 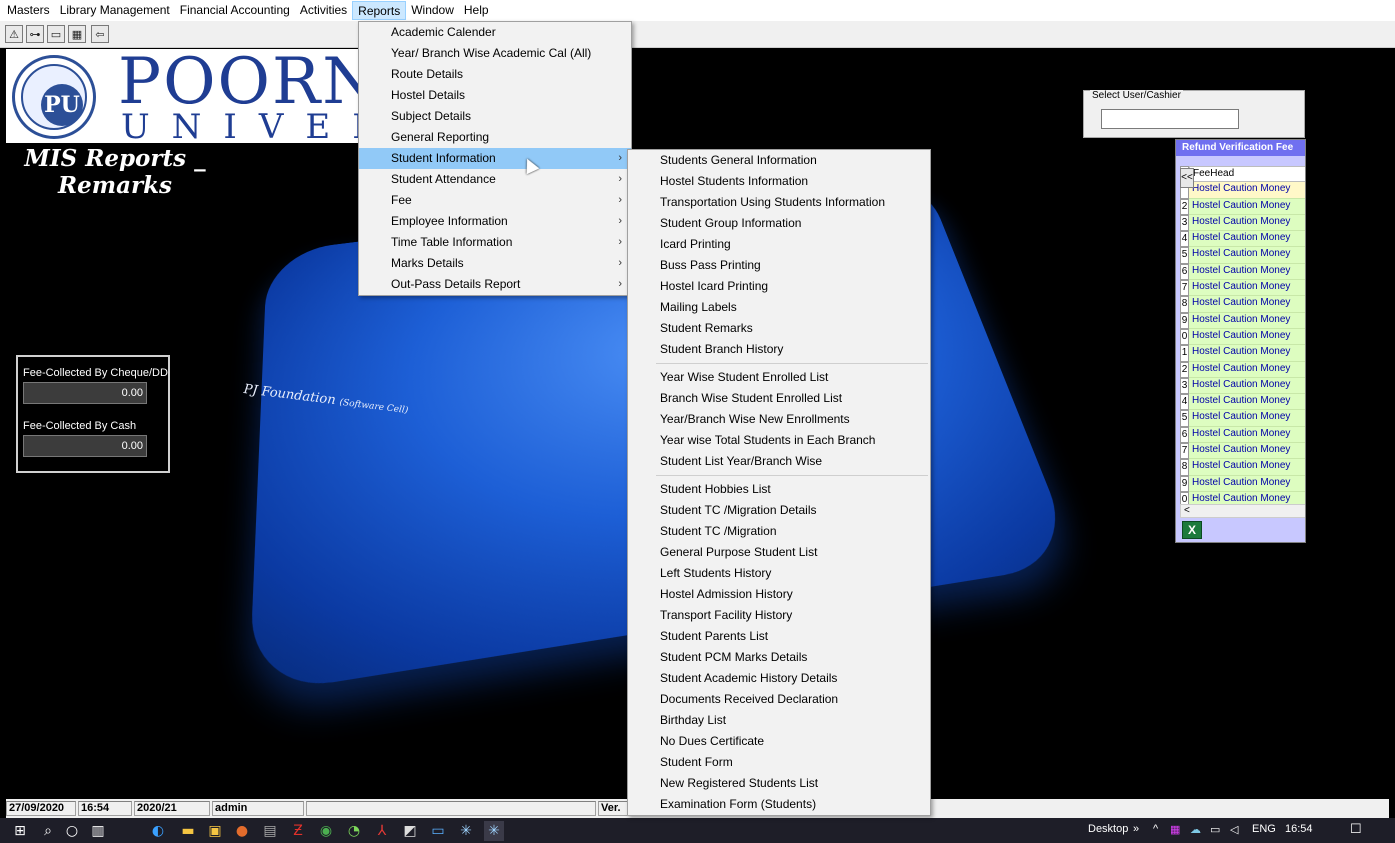 What do you see at coordinates (779, 615) in the screenshot?
I see `submenu-item-transport-facility-history: Transport Facility History` at bounding box center [779, 615].